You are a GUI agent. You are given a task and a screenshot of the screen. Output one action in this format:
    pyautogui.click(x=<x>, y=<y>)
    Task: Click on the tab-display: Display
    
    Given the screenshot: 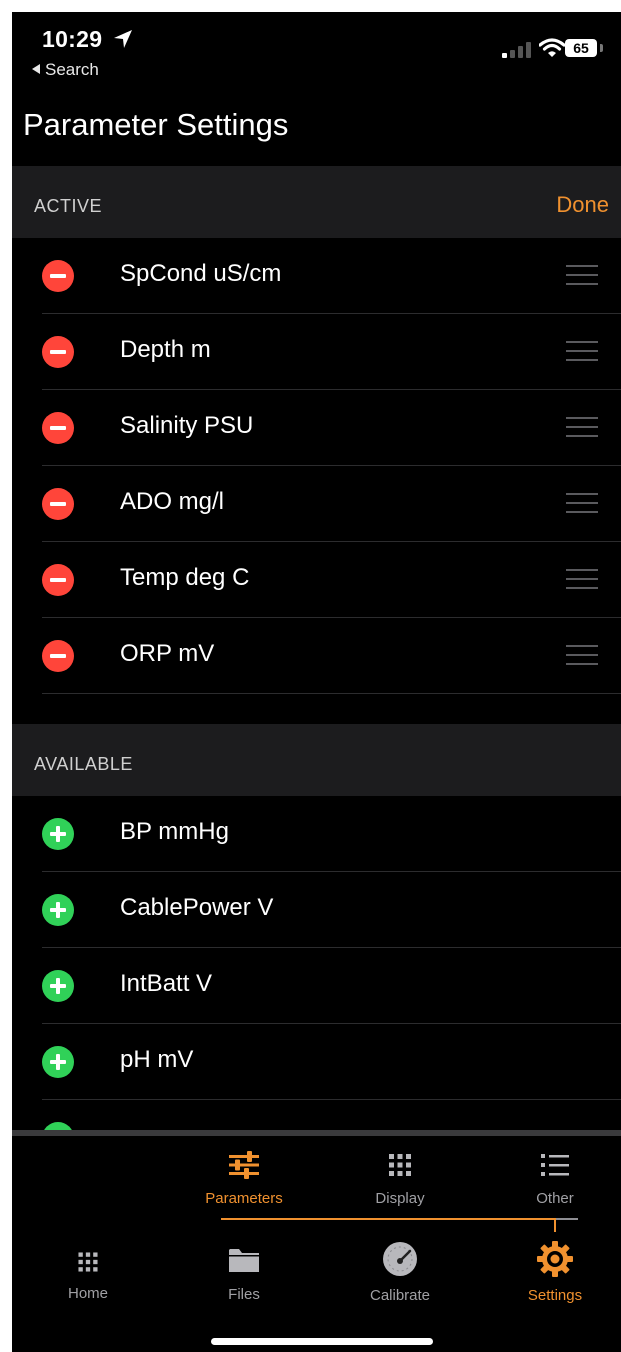 What is the action you would take?
    pyautogui.click(x=400, y=1178)
    